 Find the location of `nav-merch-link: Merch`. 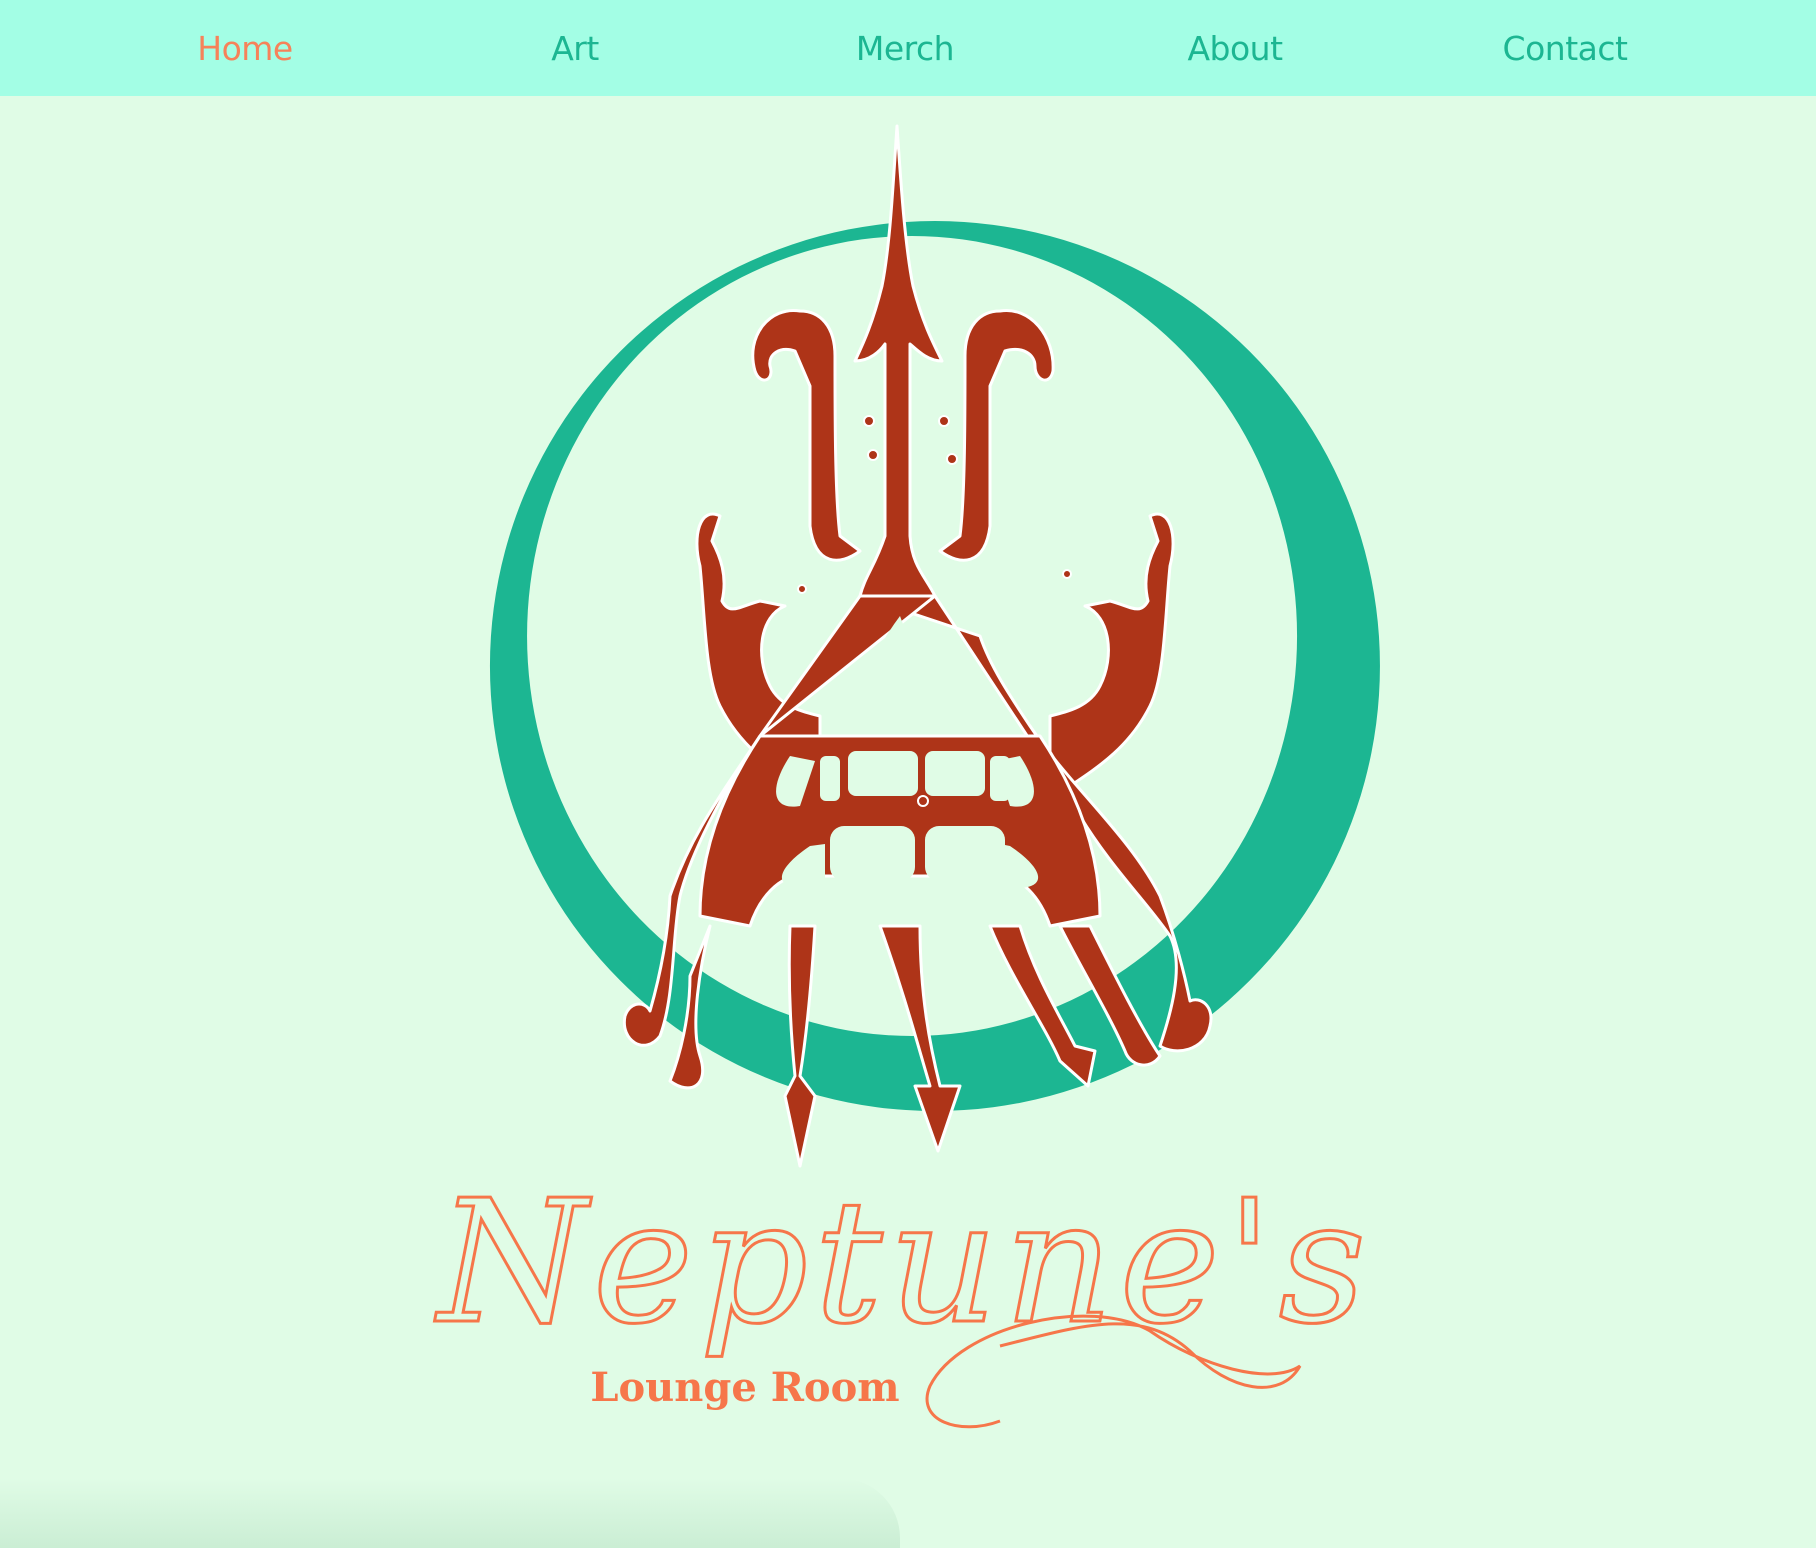

nav-merch-link: Merch is located at coordinates (905, 48).